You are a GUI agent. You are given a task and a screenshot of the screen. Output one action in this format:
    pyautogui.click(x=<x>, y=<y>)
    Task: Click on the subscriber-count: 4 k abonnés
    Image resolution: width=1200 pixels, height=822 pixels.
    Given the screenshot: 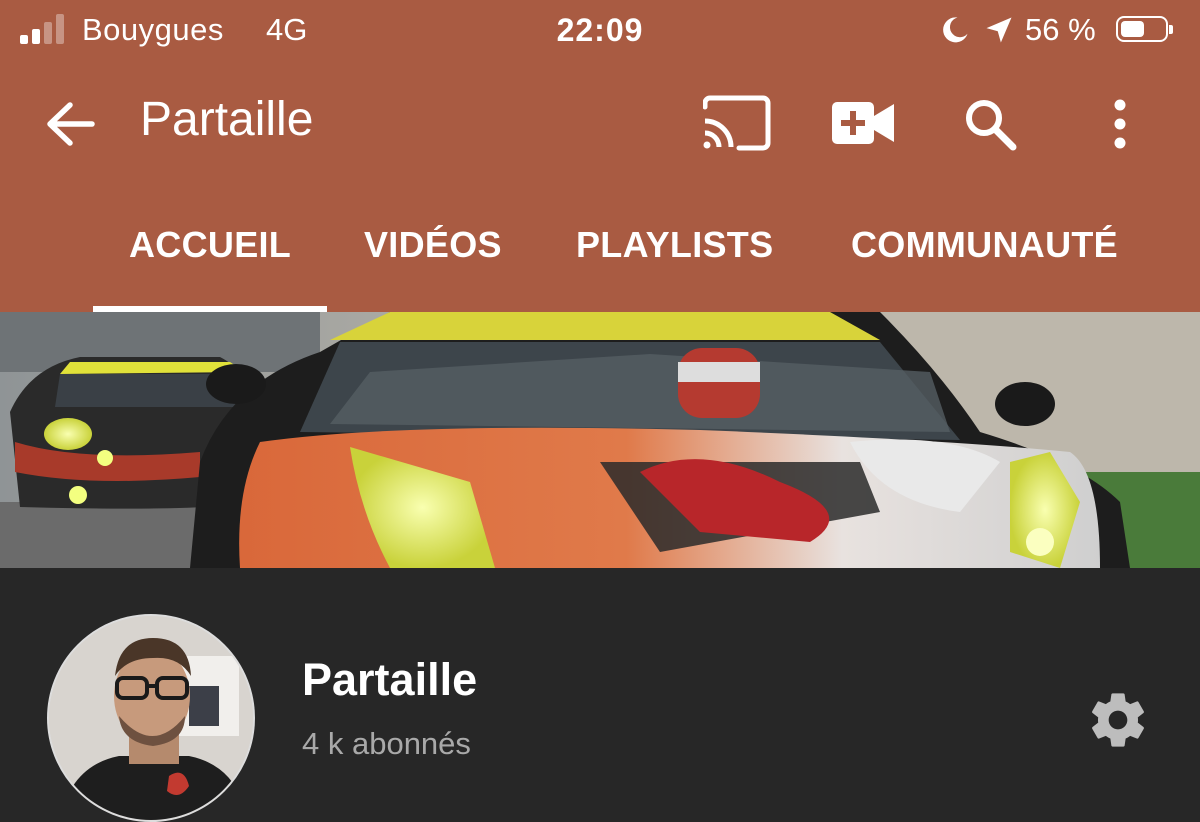 What is the action you would take?
    pyautogui.click(x=386, y=743)
    